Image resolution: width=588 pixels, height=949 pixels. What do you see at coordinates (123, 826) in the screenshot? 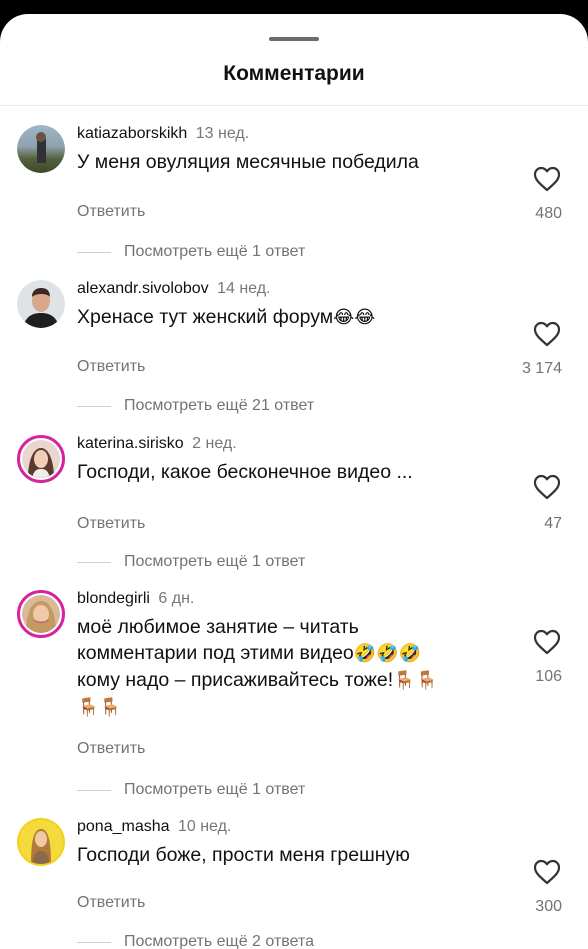
I see `comment-username: pona_masha` at bounding box center [123, 826].